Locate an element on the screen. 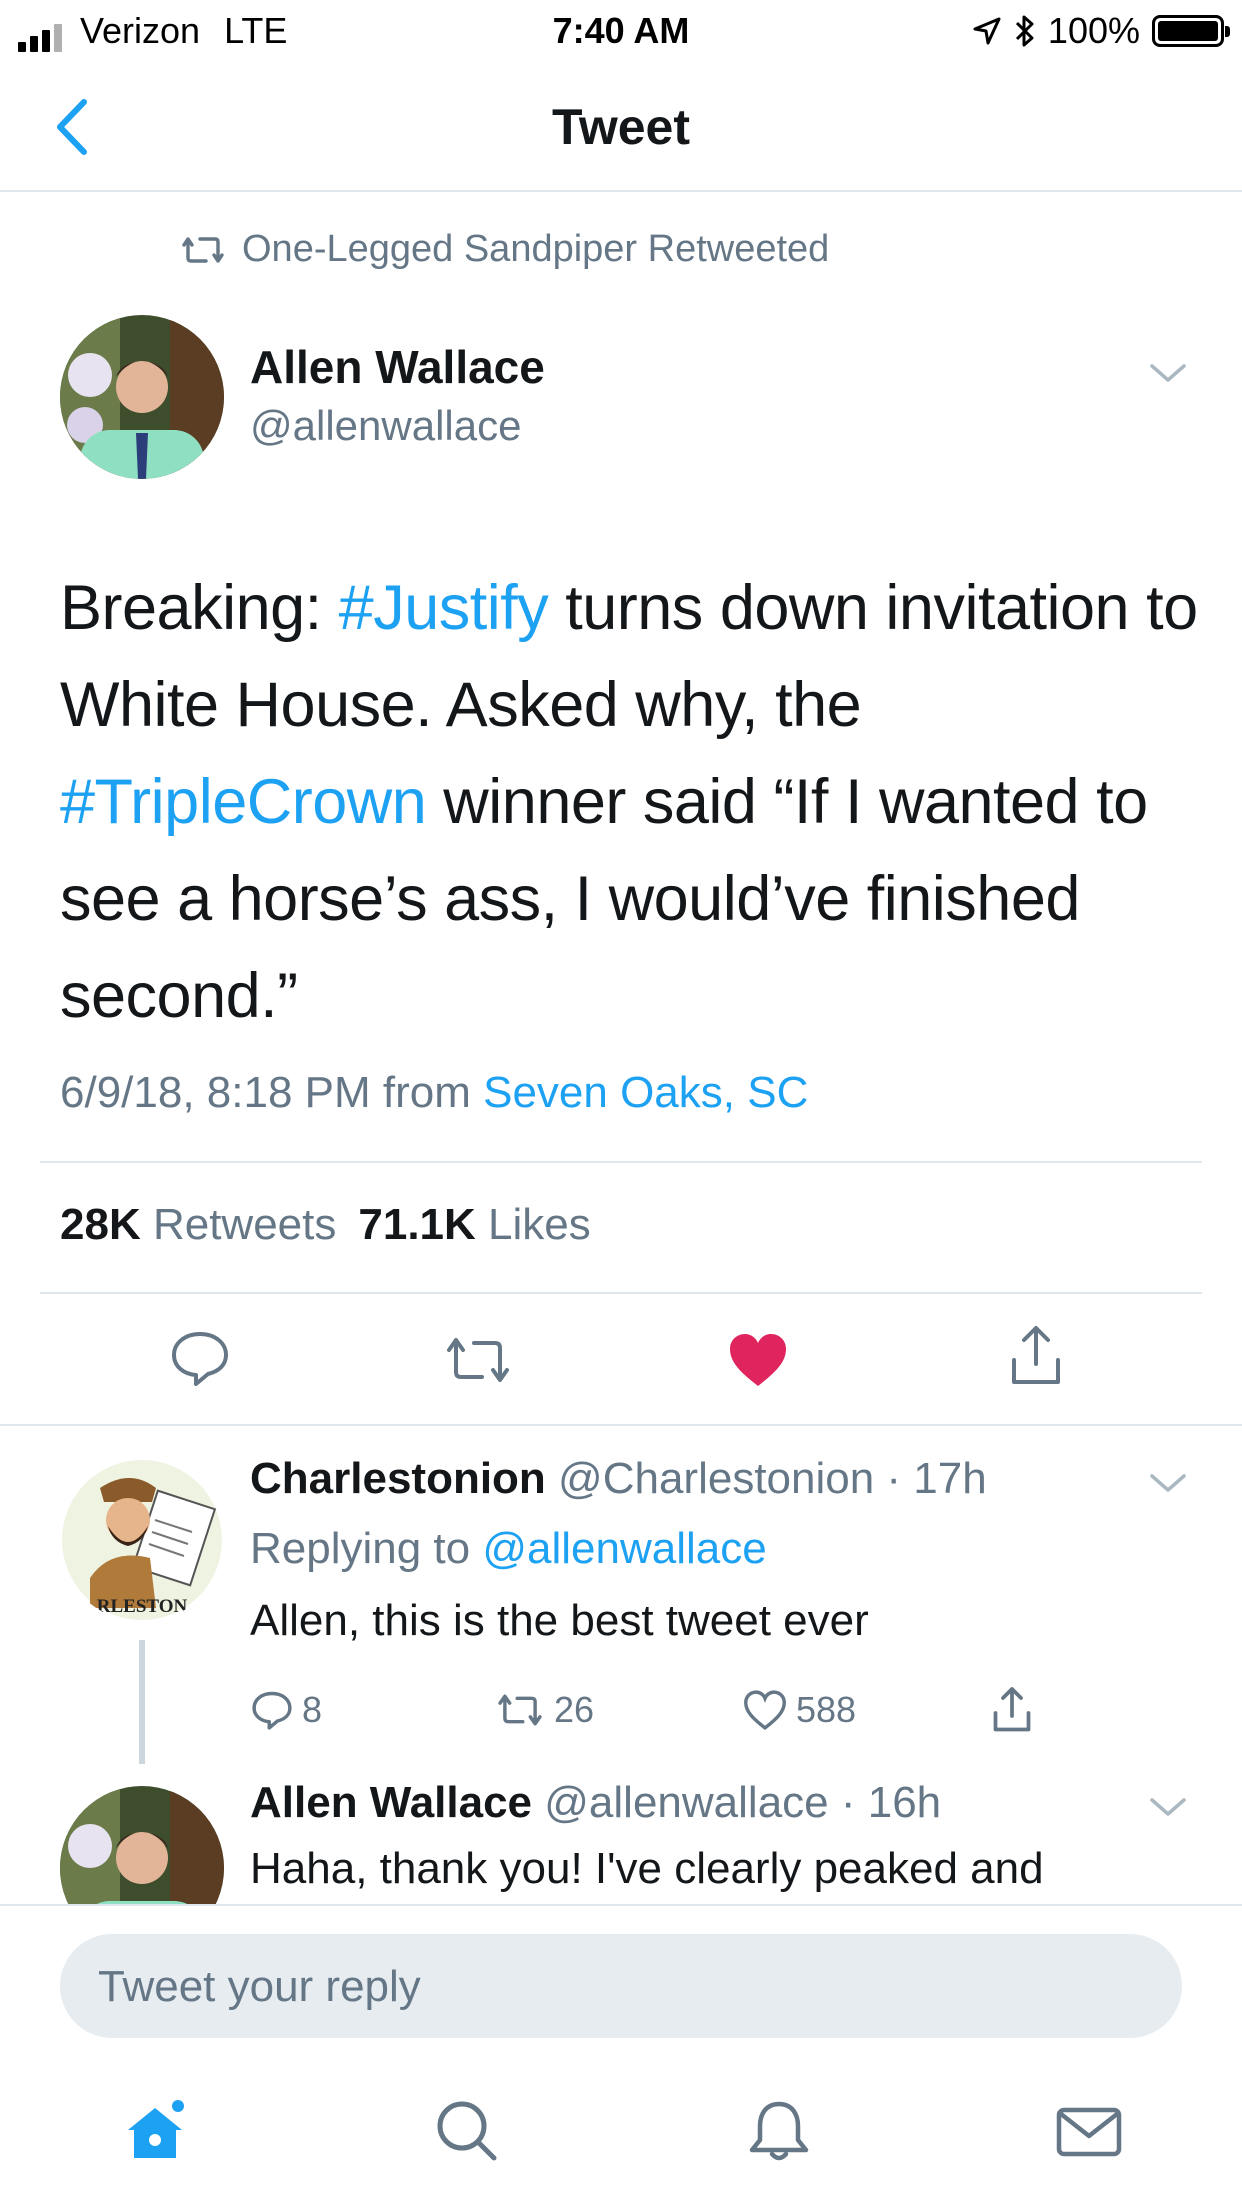 This screenshot has width=1242, height=2208. replying-to-handle: @allenwallace is located at coordinates (624, 1548).